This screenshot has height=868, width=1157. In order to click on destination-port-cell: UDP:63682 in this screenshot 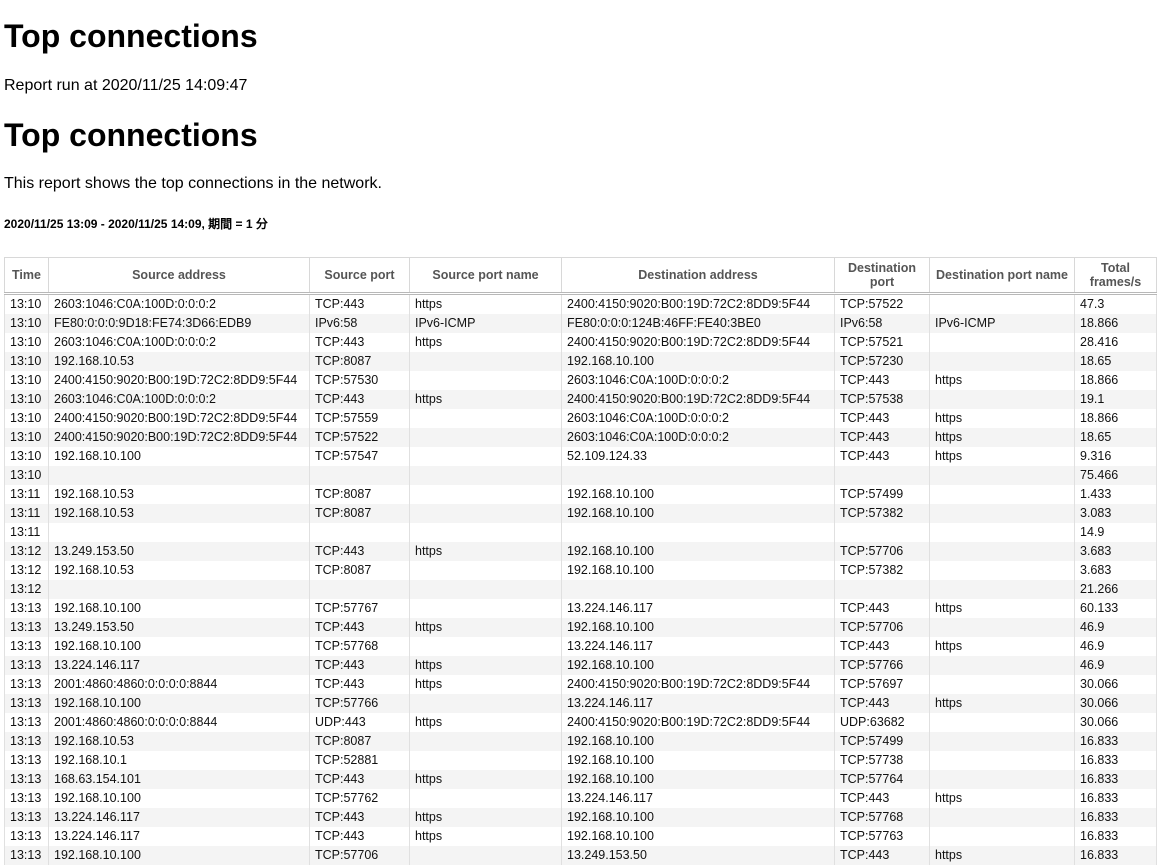, I will do `click(882, 722)`.